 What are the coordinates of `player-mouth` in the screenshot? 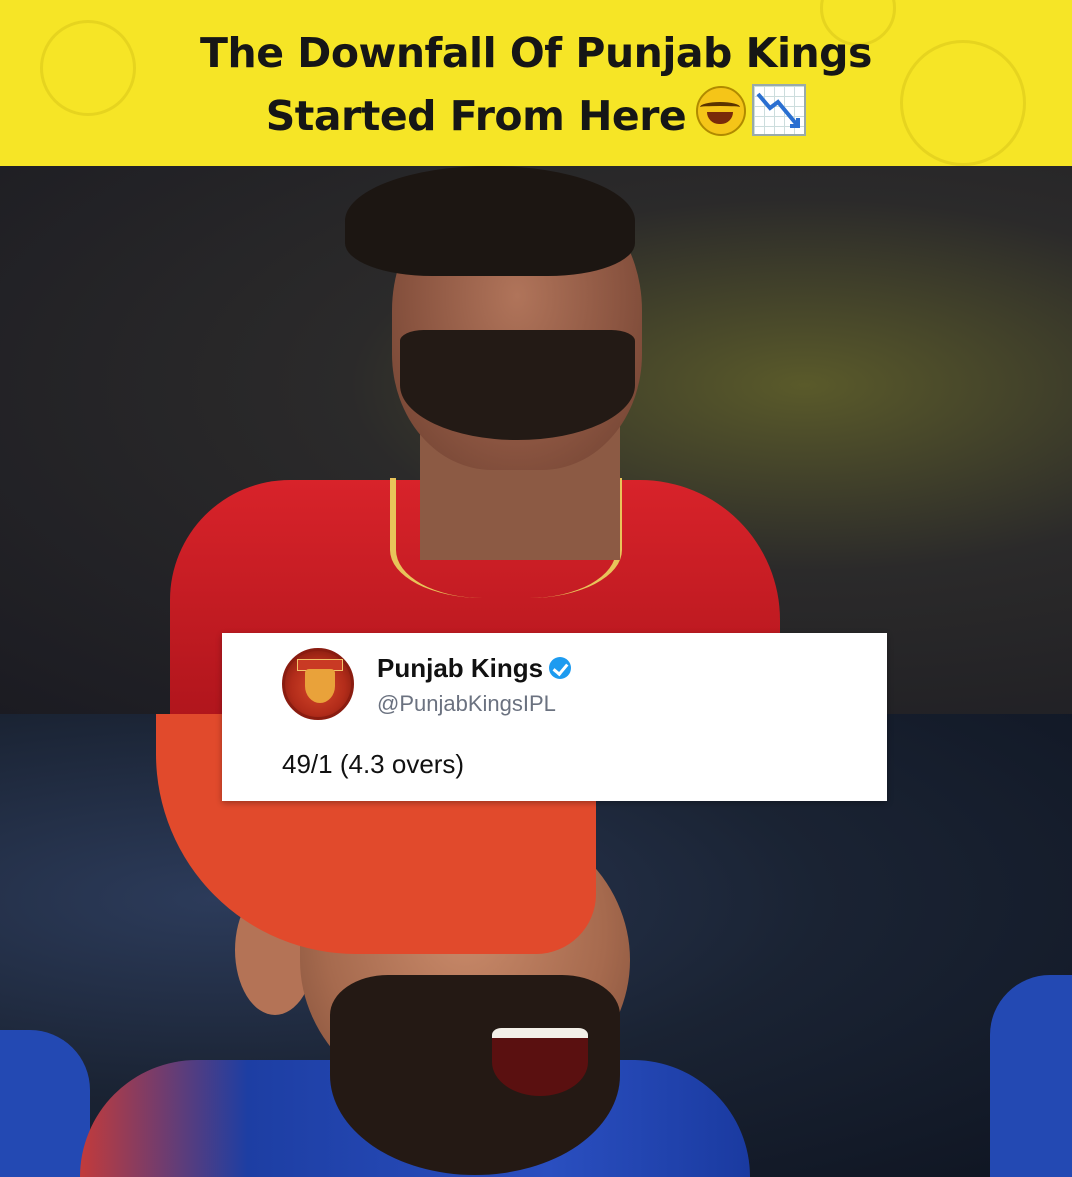 It's located at (540, 1062).